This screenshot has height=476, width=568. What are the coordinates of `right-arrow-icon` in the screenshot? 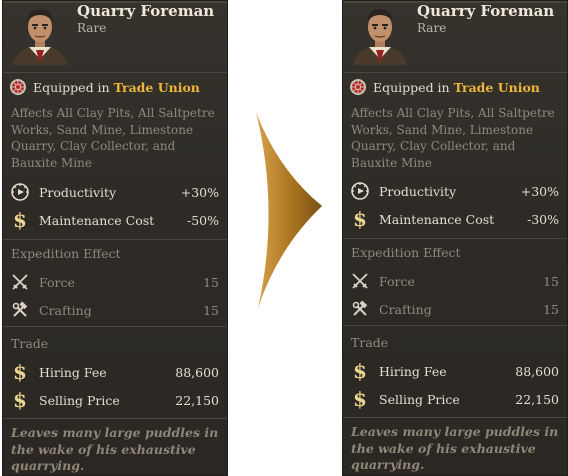 It's located at (289, 210).